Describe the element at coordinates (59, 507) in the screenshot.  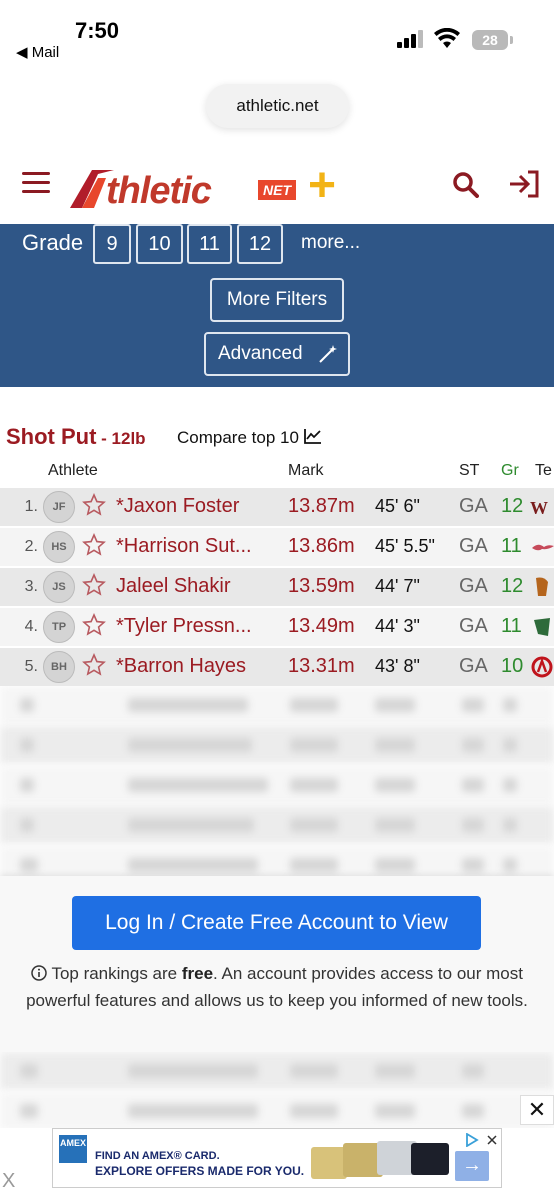
I see `avatar: JF` at that location.